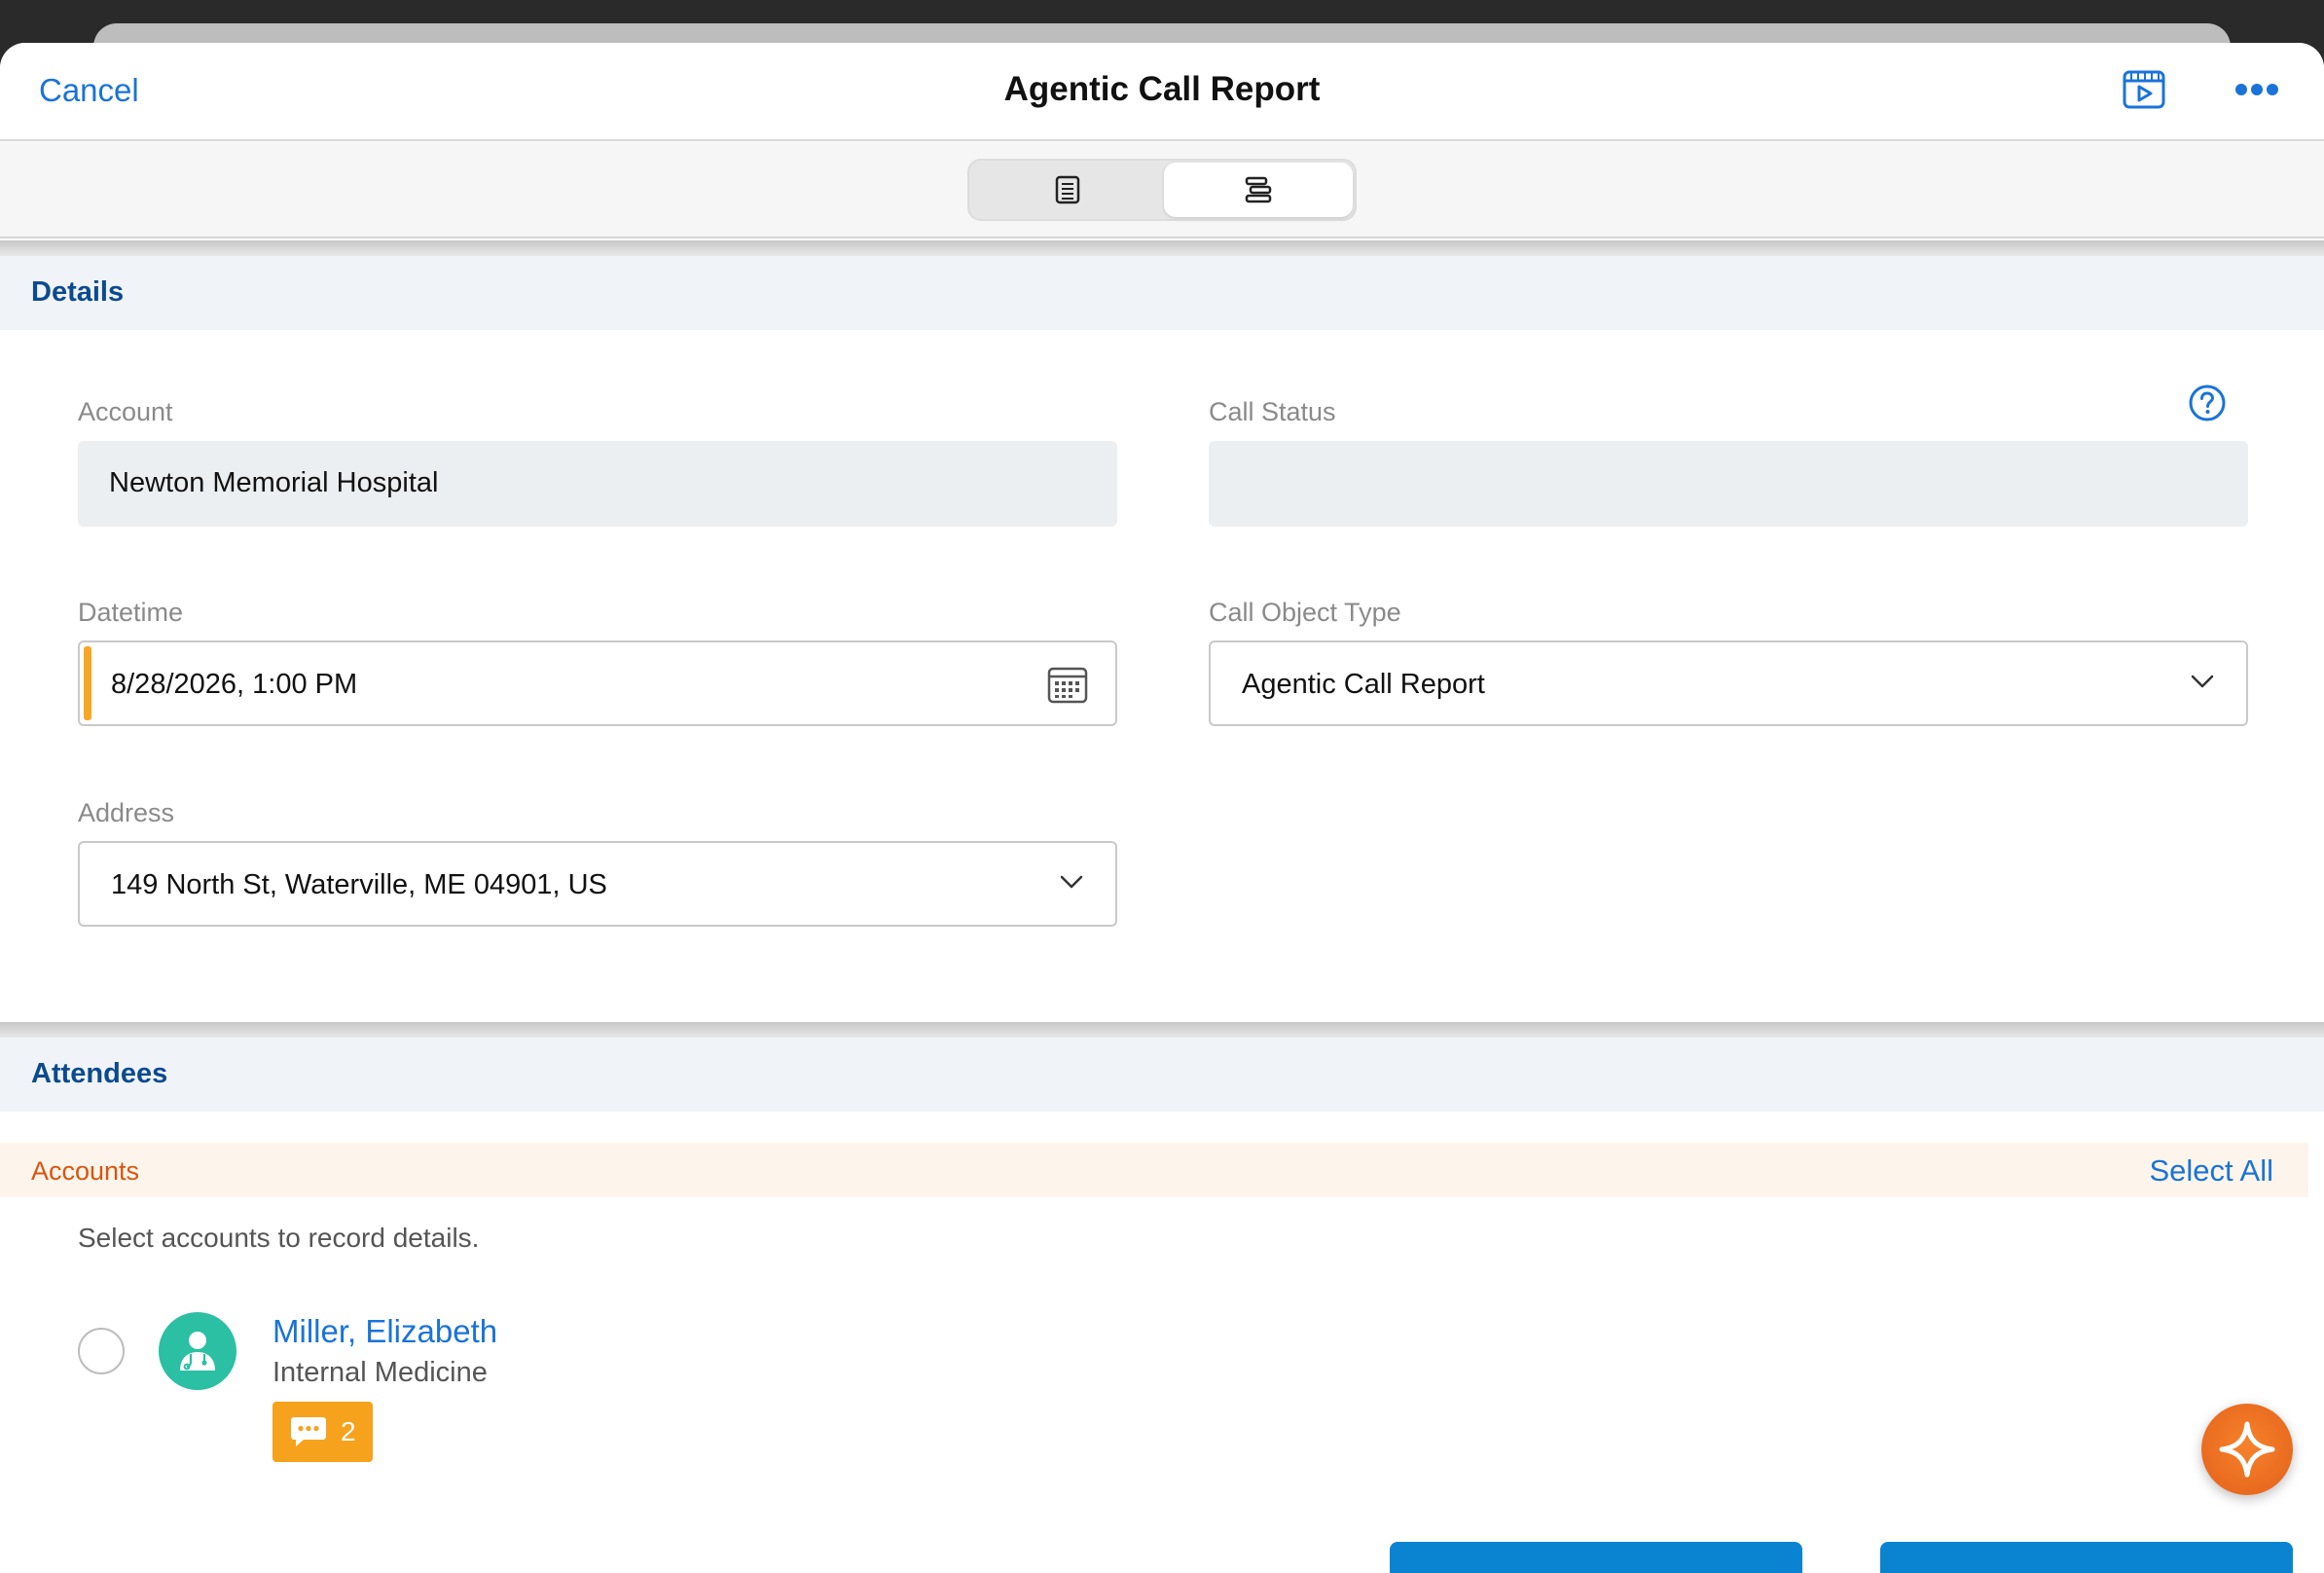 The height and width of the screenshot is (1573, 2324). I want to click on comments-badge: 2, so click(322, 1432).